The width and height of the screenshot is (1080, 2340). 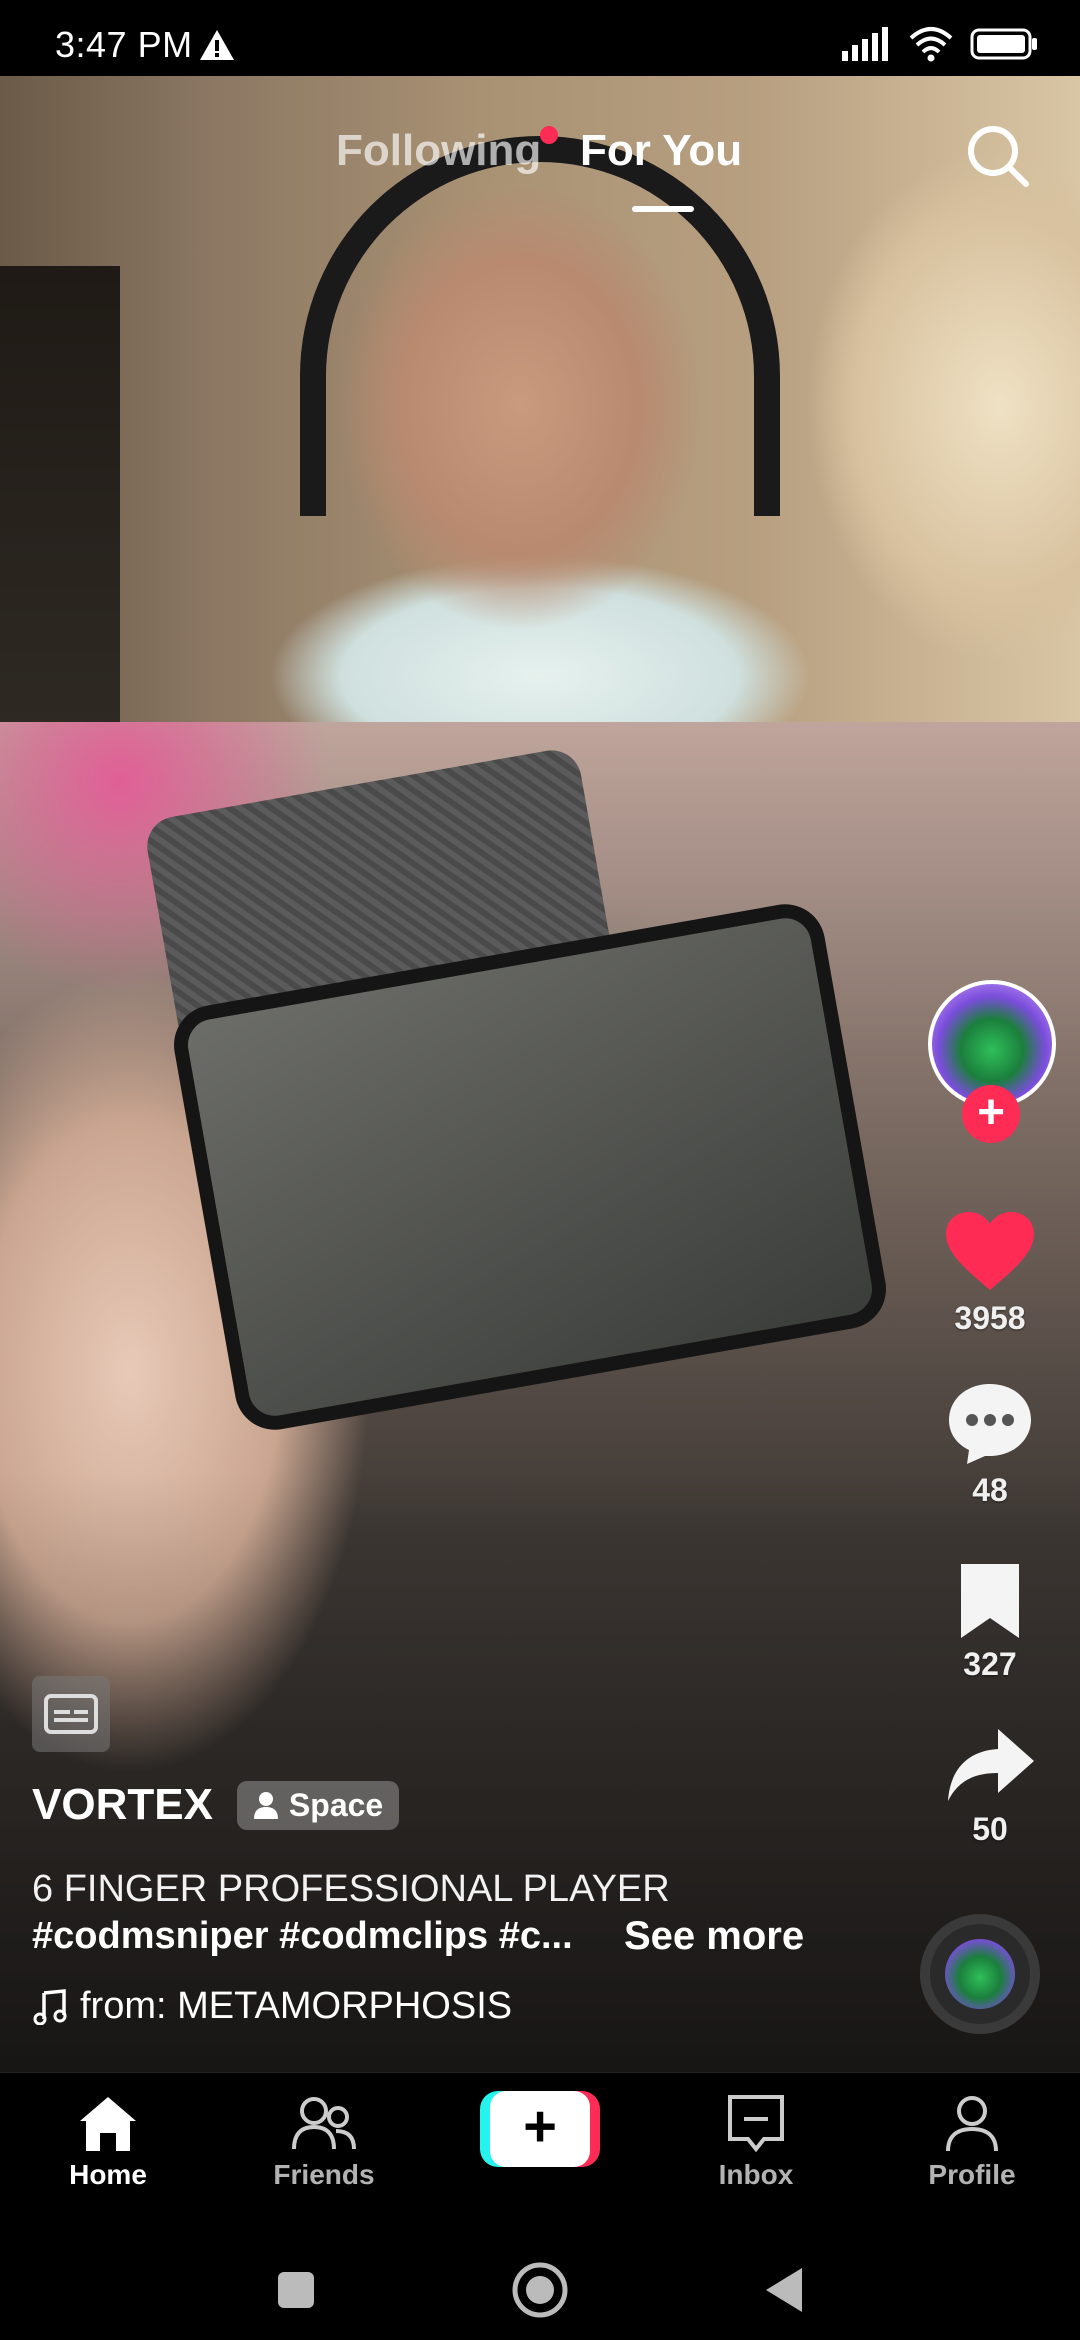 What do you see at coordinates (990, 1318) in the screenshot?
I see `like-count: 3958` at bounding box center [990, 1318].